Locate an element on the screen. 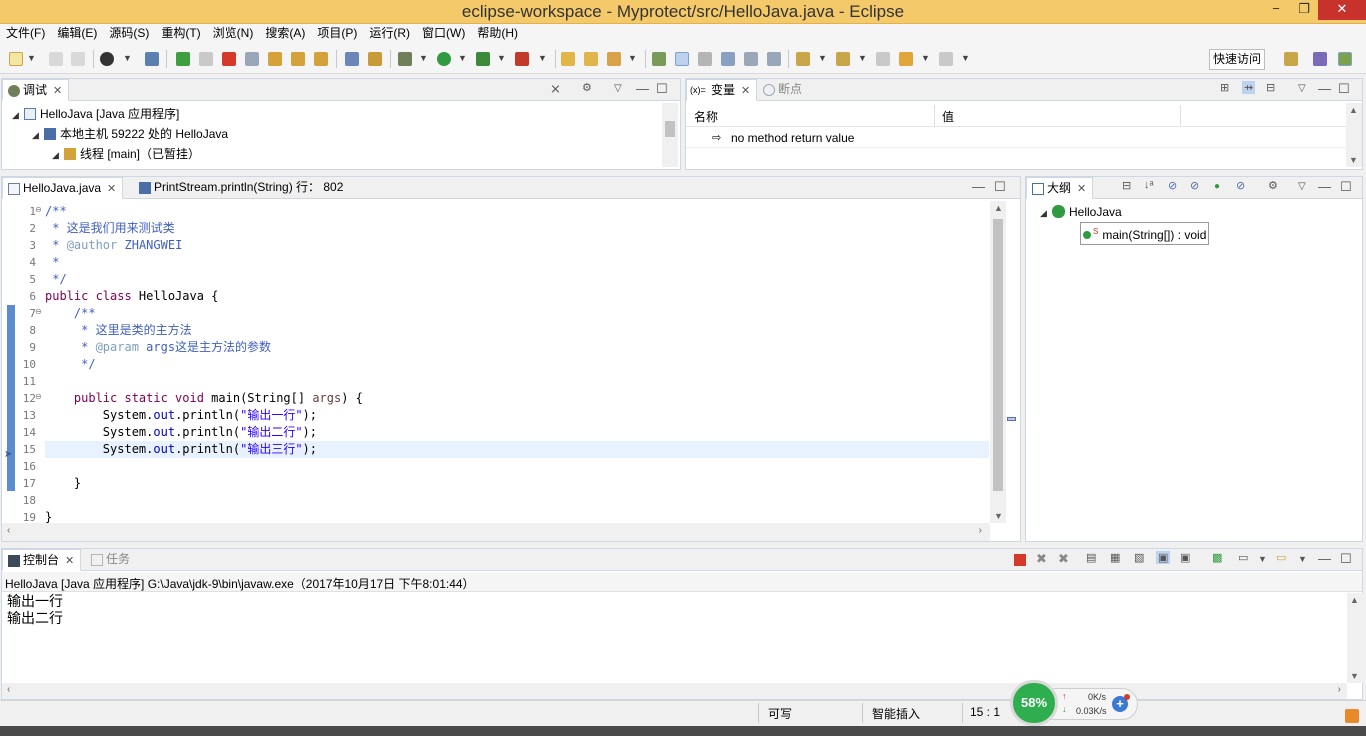 This screenshot has height=736, width=1366. code-line: */ is located at coordinates (55, 279).